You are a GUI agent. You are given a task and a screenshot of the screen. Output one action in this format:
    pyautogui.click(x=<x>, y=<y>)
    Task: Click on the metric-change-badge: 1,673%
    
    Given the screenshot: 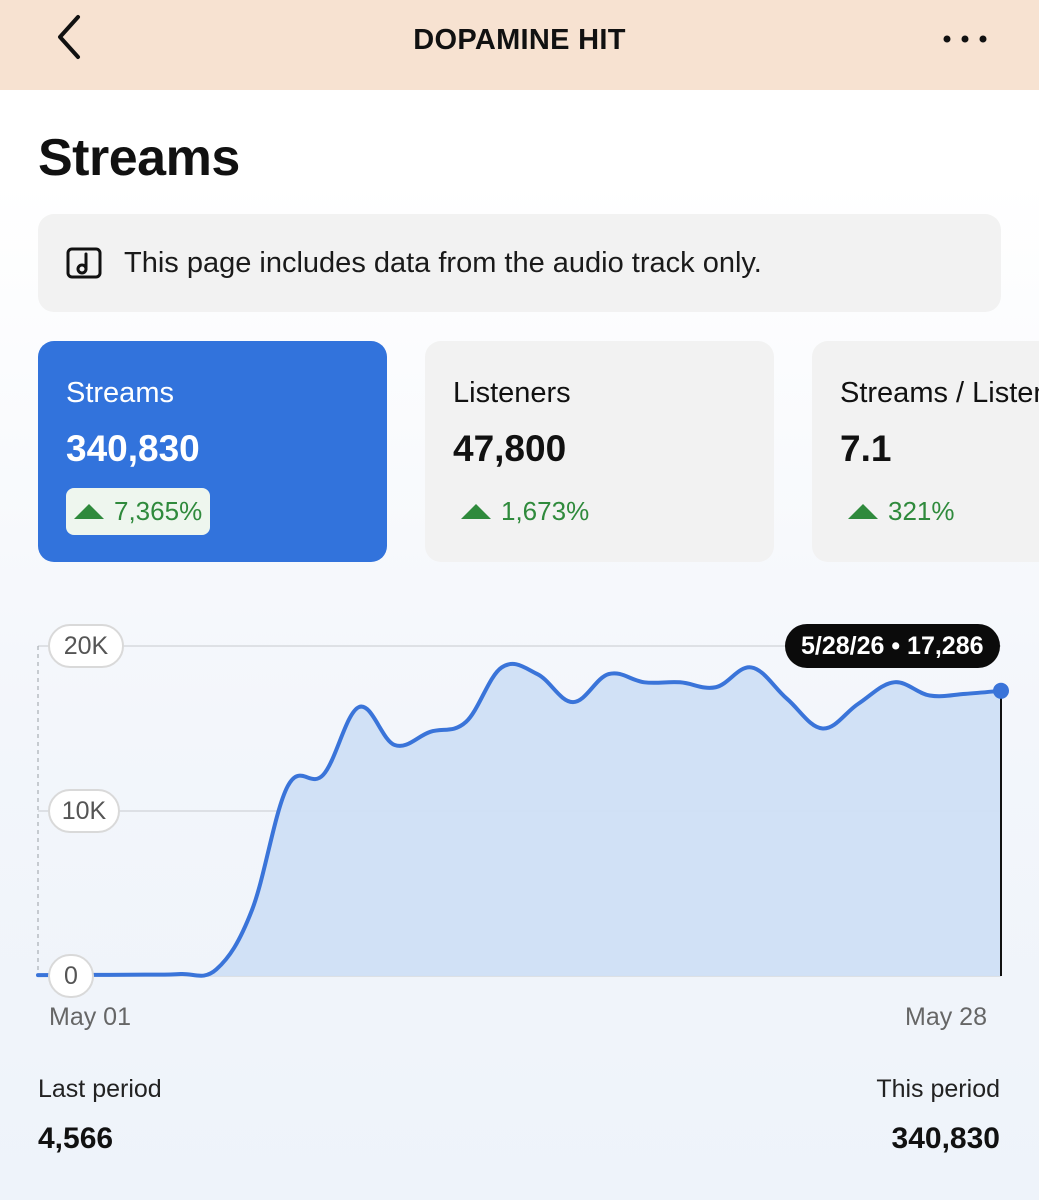 What is the action you would take?
    pyautogui.click(x=525, y=511)
    